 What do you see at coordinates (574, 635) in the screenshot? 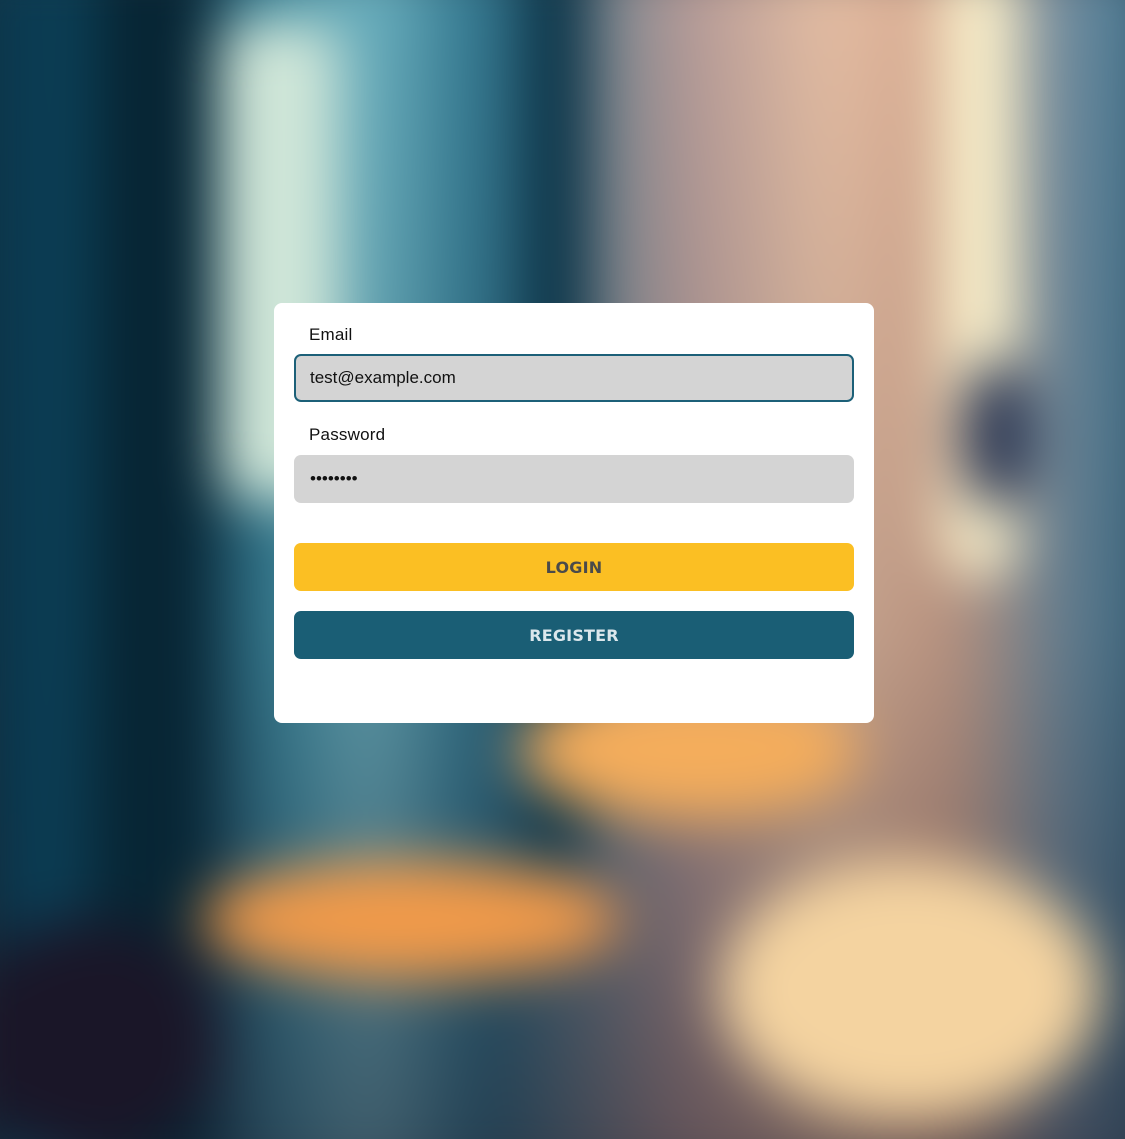
I see `register-button: REGISTER` at bounding box center [574, 635].